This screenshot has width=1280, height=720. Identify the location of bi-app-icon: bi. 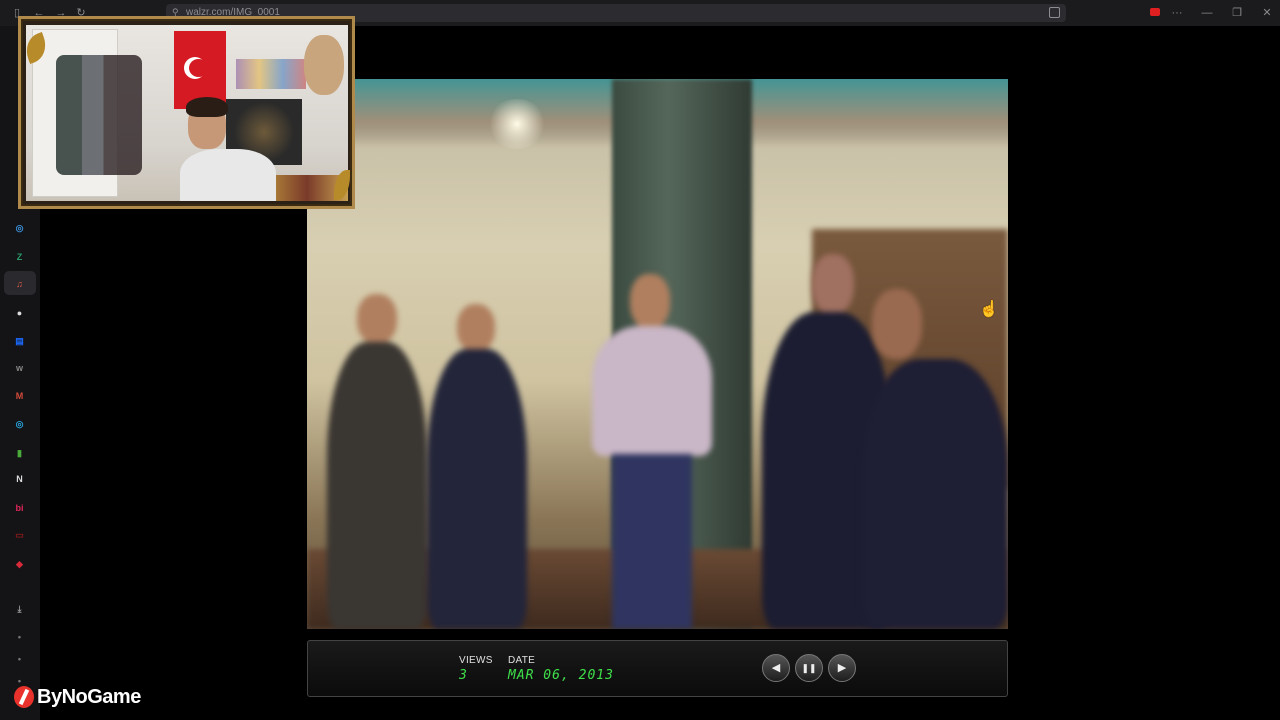
(19, 508).